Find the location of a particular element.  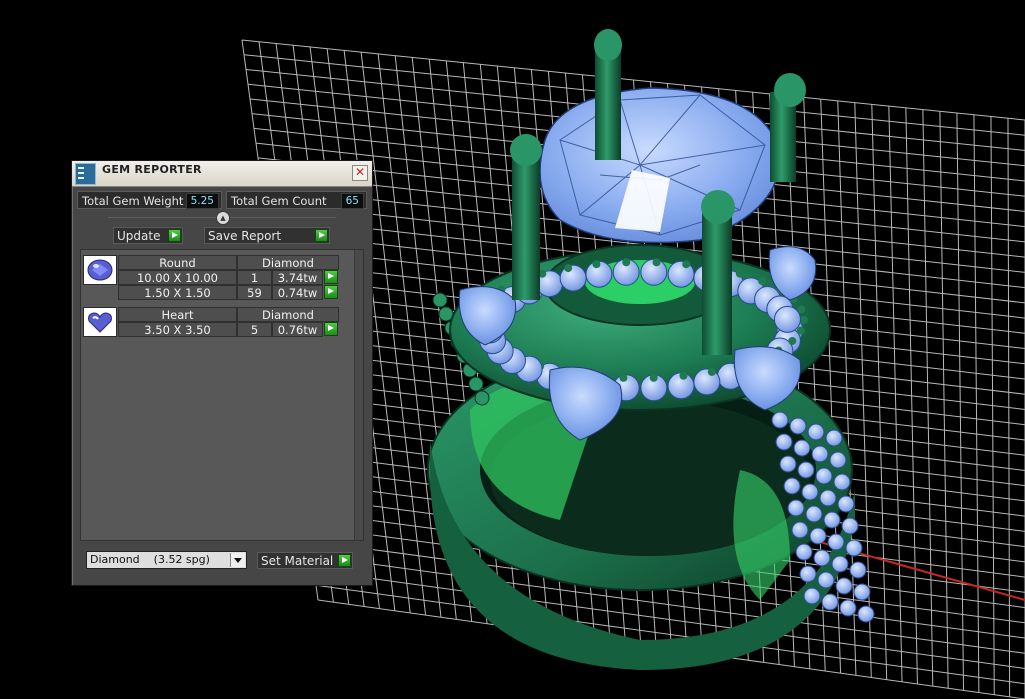

gem-shape-cell: Heart is located at coordinates (177, 314).